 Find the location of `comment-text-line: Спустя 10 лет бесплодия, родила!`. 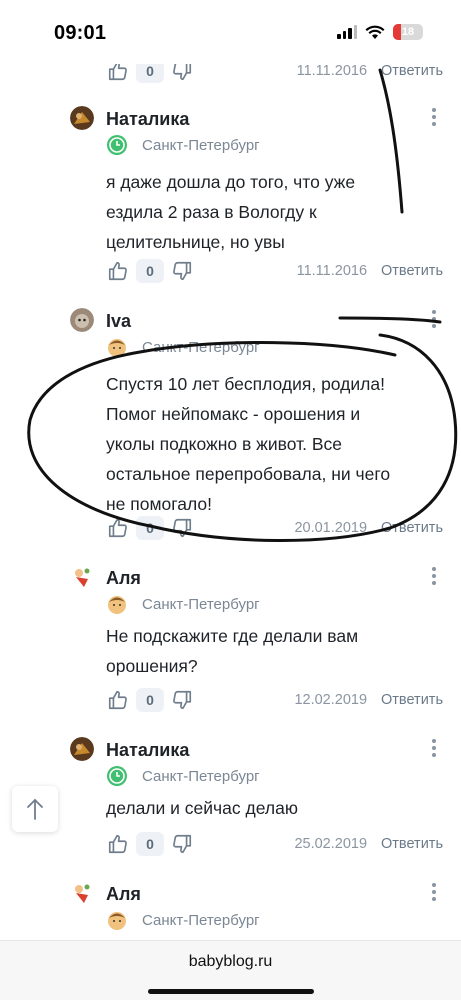

comment-text-line: Спустя 10 лет бесплодия, родила! is located at coordinates (245, 384).